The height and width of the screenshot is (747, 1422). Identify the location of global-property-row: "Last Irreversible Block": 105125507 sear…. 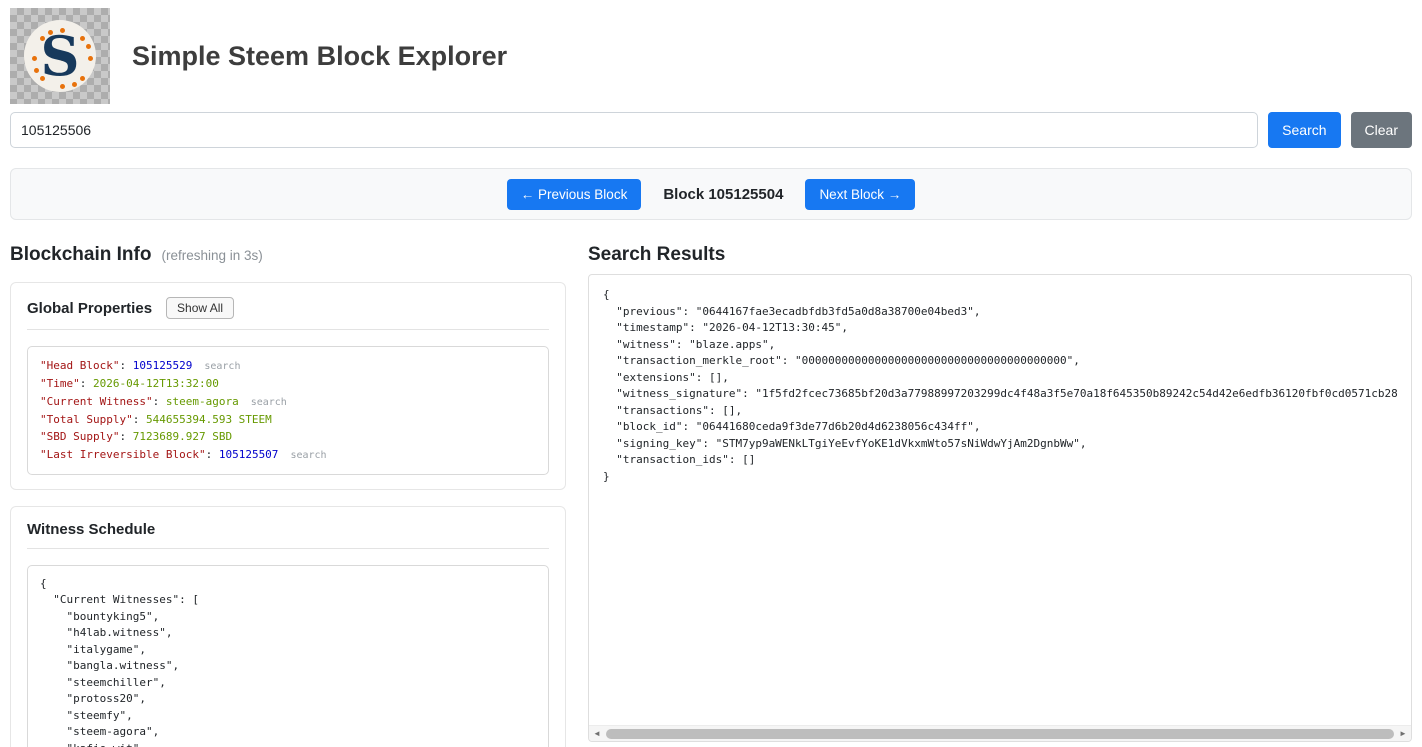
(183, 454).